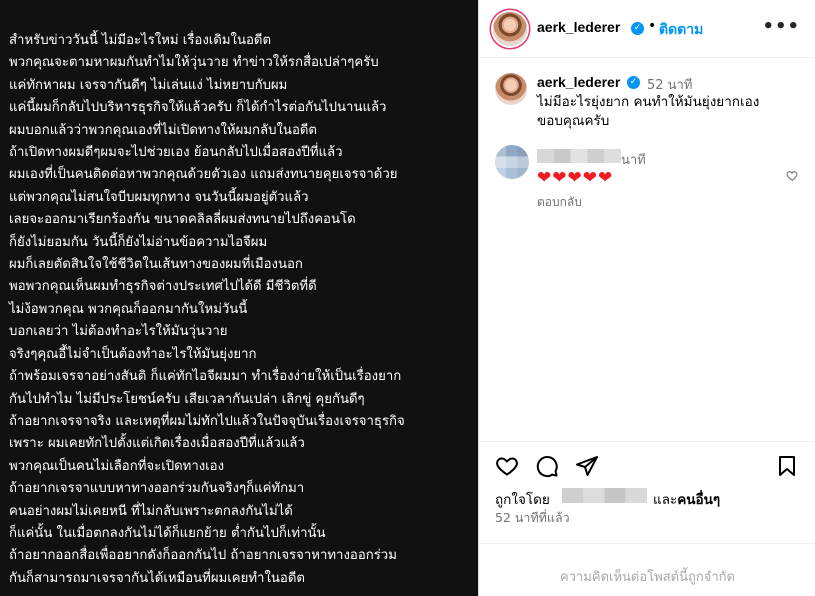 This screenshot has height=596, width=815. What do you see at coordinates (522, 500) in the screenshot?
I see `likes-prefix: ถูกใจโดย` at bounding box center [522, 500].